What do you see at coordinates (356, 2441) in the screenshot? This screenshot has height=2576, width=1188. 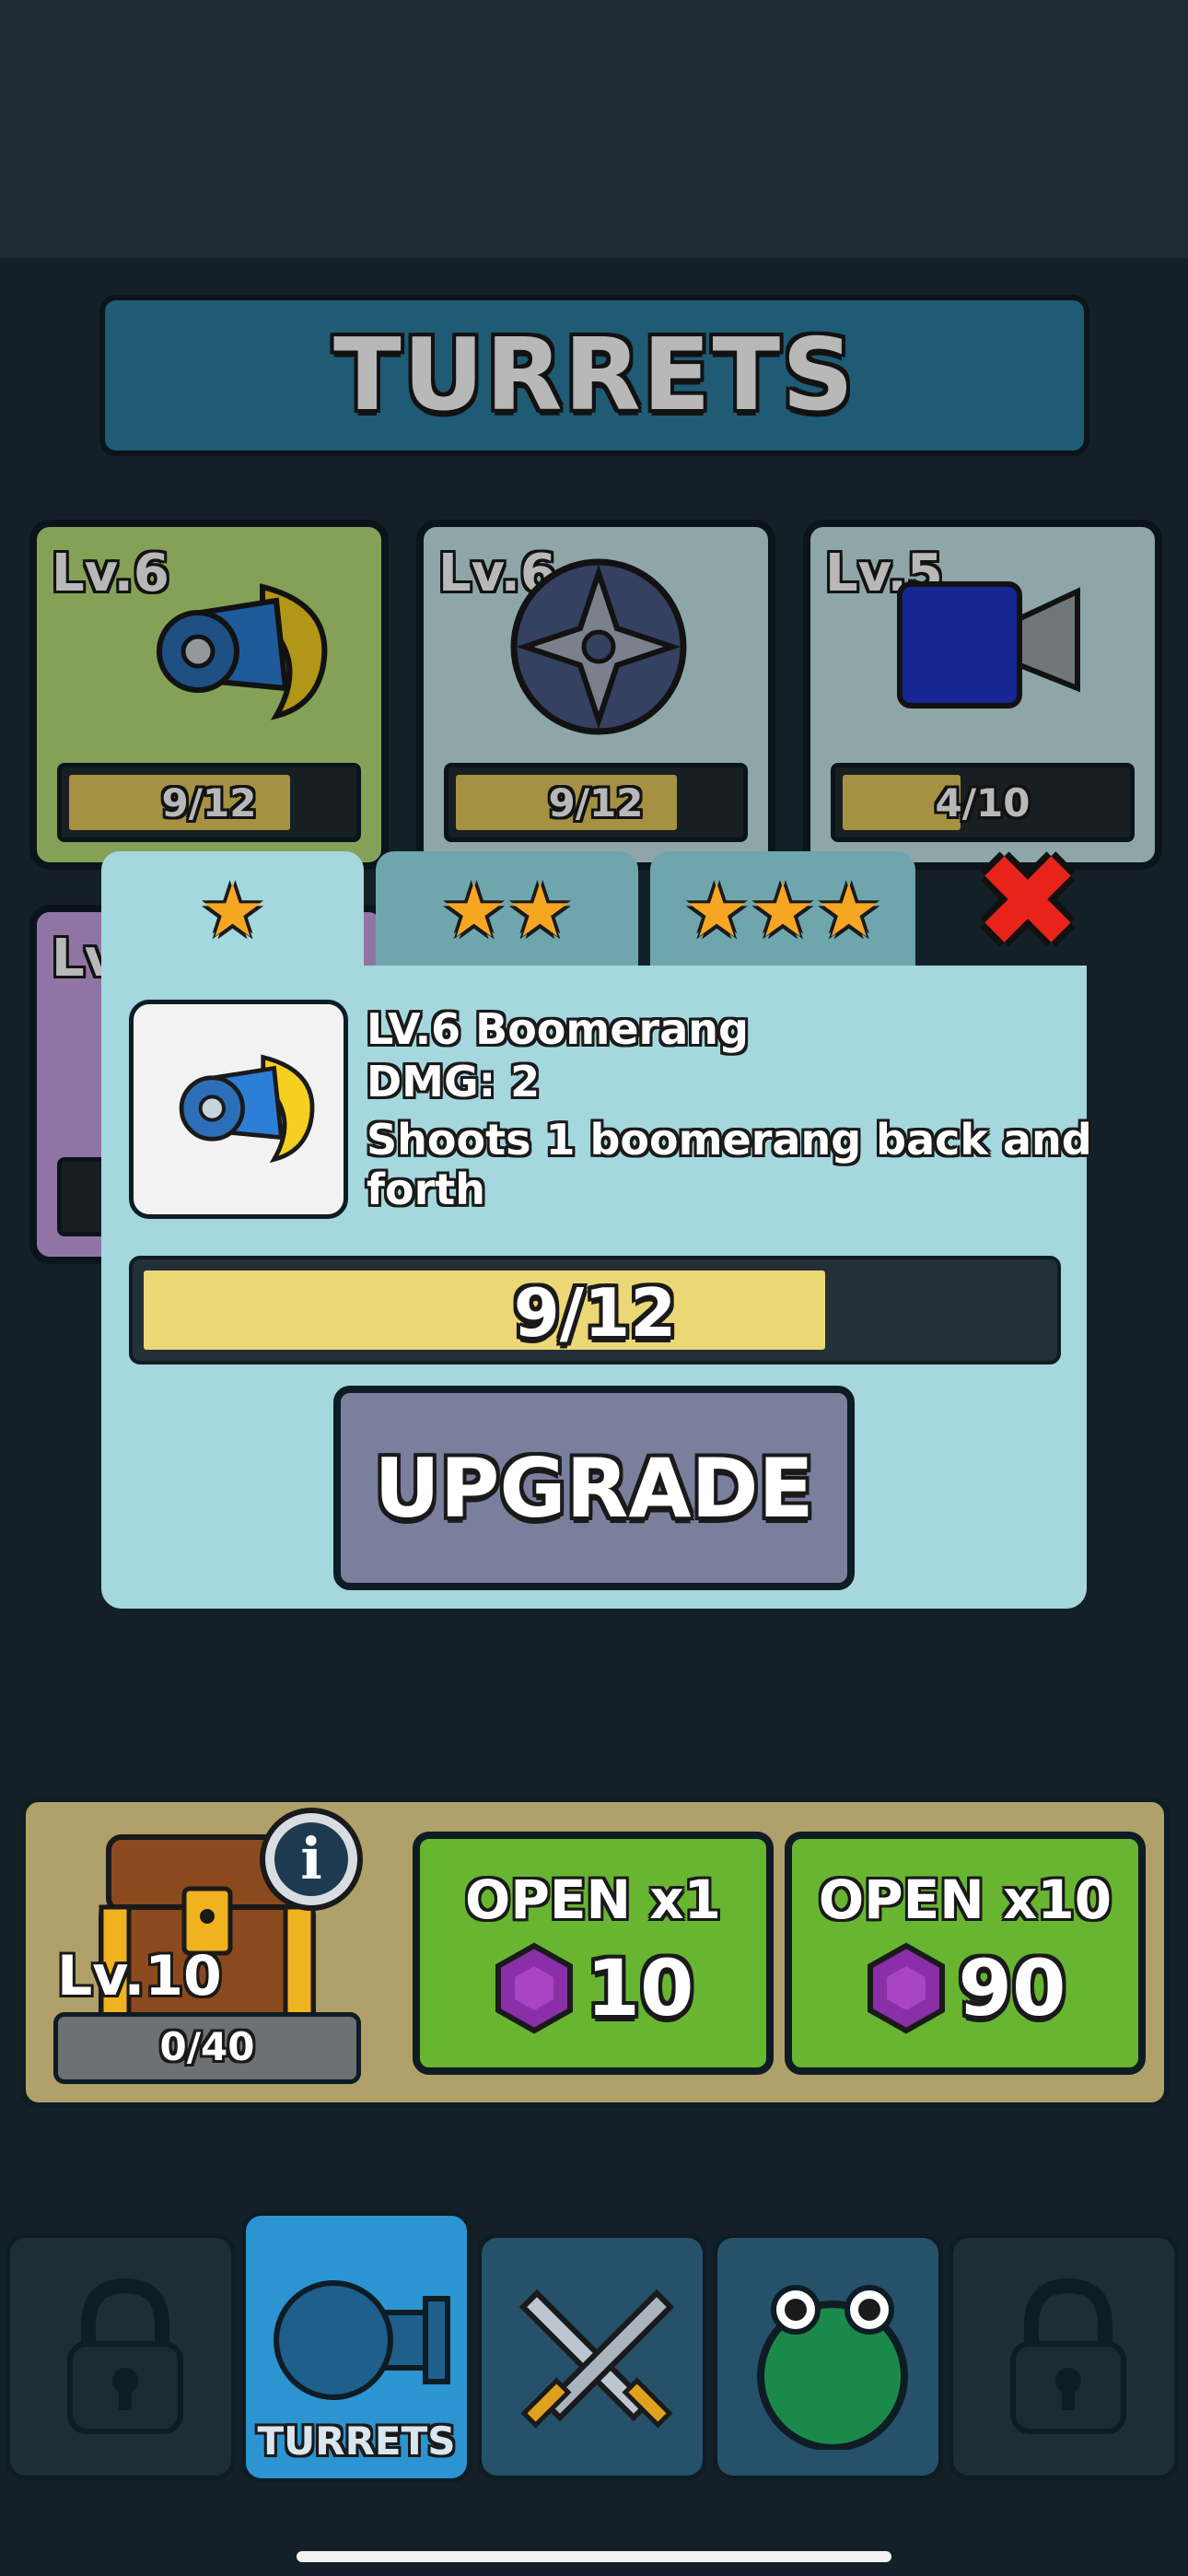 I see `nav-tab-turrets-label: TURRETS` at bounding box center [356, 2441].